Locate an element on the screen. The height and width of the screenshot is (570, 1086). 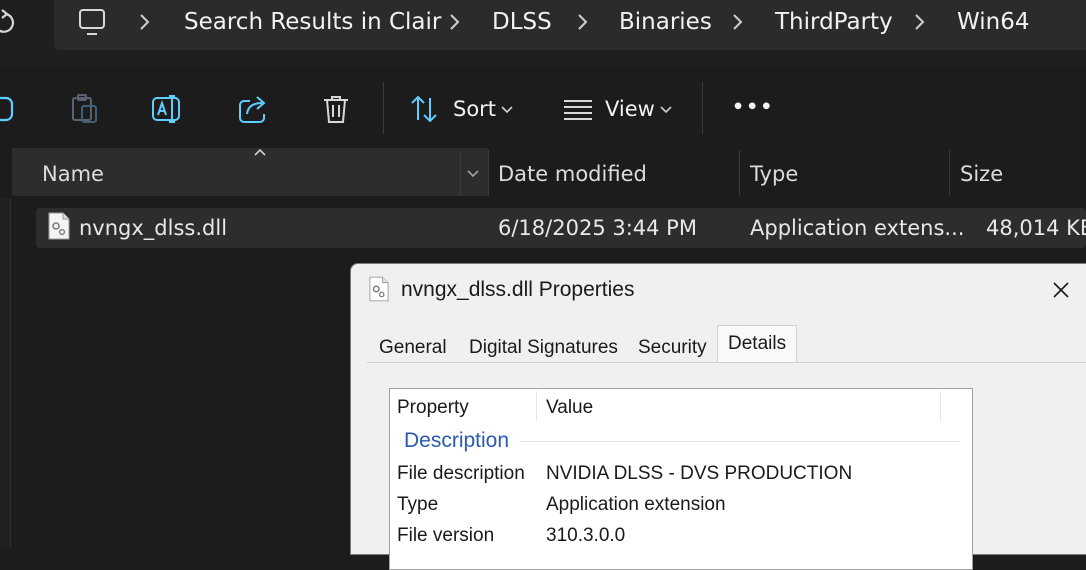
breadcrumb-item-search-results: Search Results in Clair is located at coordinates (312, 22).